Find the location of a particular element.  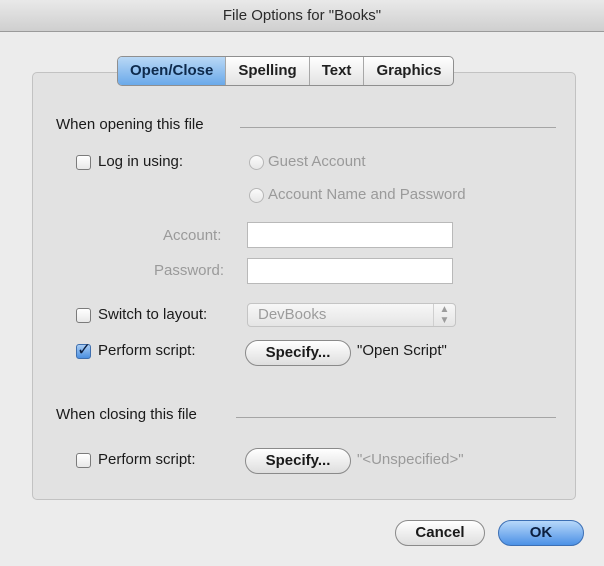

cancel-button: Cancel is located at coordinates (440, 533).